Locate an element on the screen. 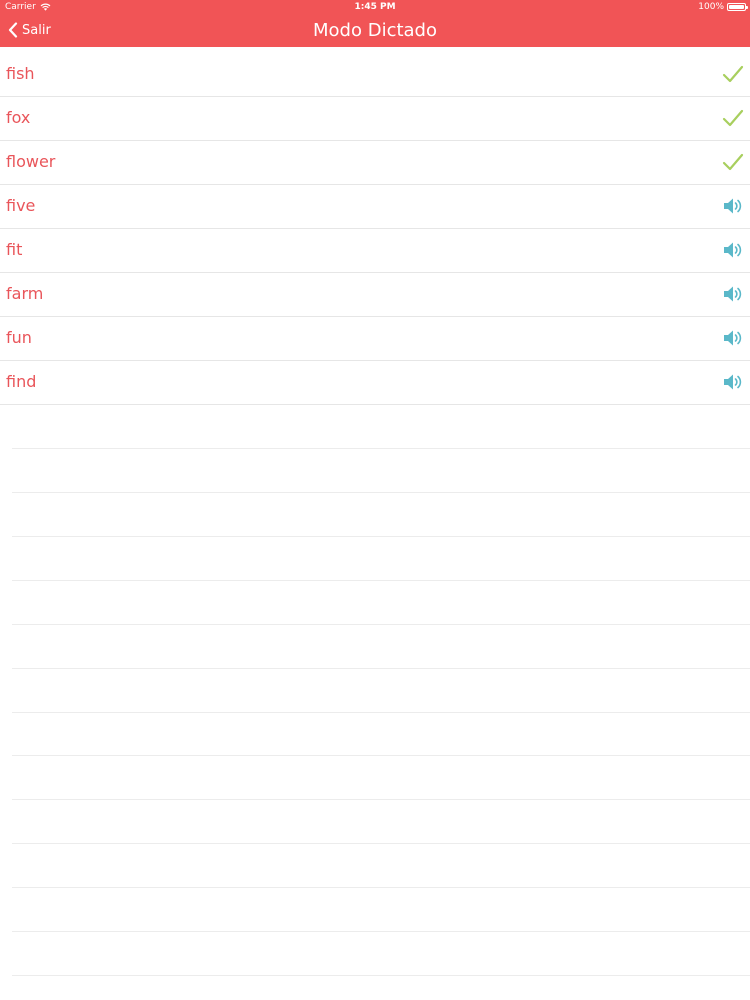 This screenshot has width=750, height=1000. status-bar: Carrier 1:45 PM 100% is located at coordinates (375, 7).